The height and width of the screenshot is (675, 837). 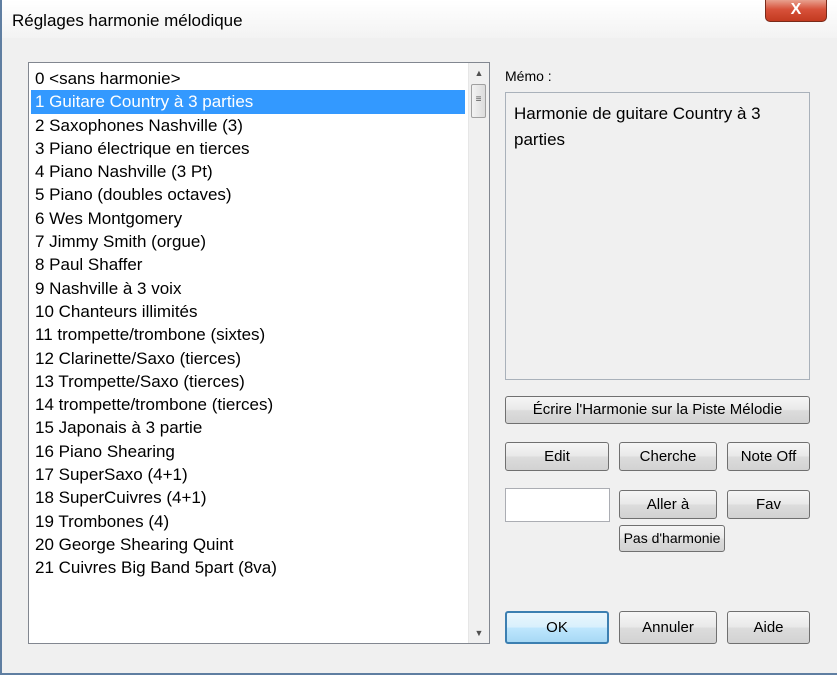 What do you see at coordinates (248, 148) in the screenshot?
I see `list-item: 3 Piano électrique en tierces` at bounding box center [248, 148].